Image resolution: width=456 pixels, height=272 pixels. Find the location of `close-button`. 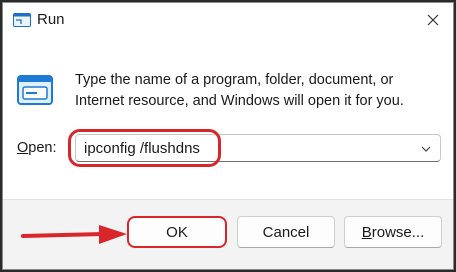

close-button is located at coordinates (433, 20).